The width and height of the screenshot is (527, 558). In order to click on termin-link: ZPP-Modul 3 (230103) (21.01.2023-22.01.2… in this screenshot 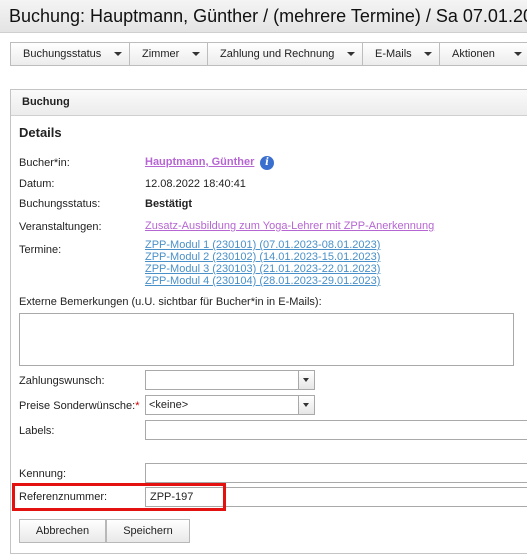, I will do `click(262, 269)`.